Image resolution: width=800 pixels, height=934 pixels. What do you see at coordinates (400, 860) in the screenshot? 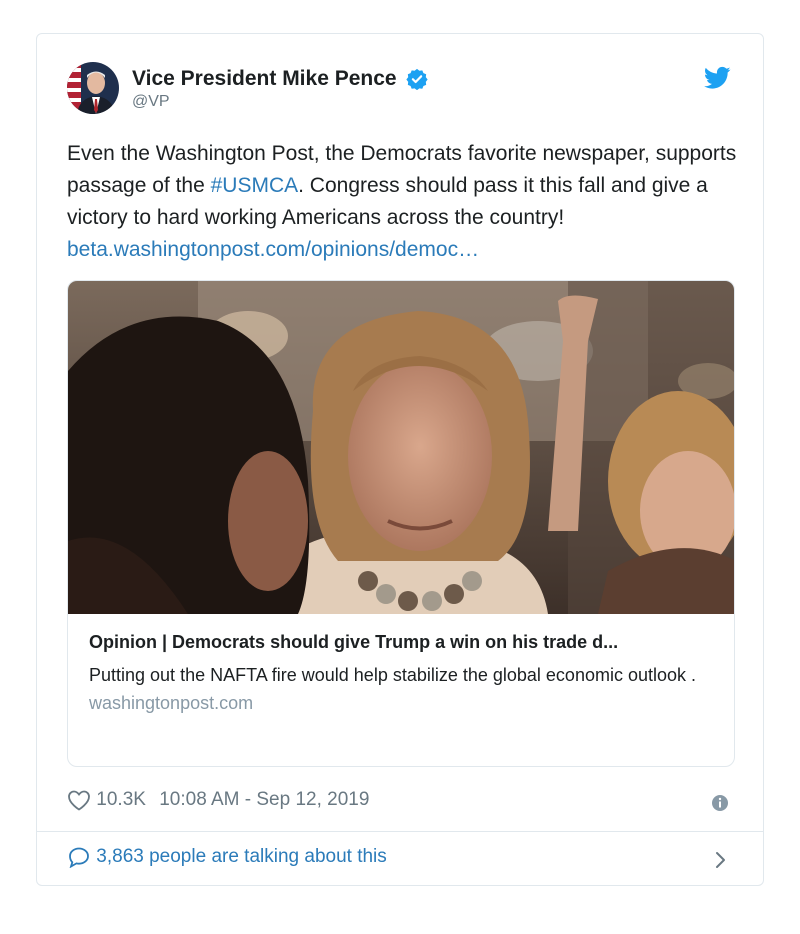
I see `conversation-link: 3,863 people are talking about this` at bounding box center [400, 860].